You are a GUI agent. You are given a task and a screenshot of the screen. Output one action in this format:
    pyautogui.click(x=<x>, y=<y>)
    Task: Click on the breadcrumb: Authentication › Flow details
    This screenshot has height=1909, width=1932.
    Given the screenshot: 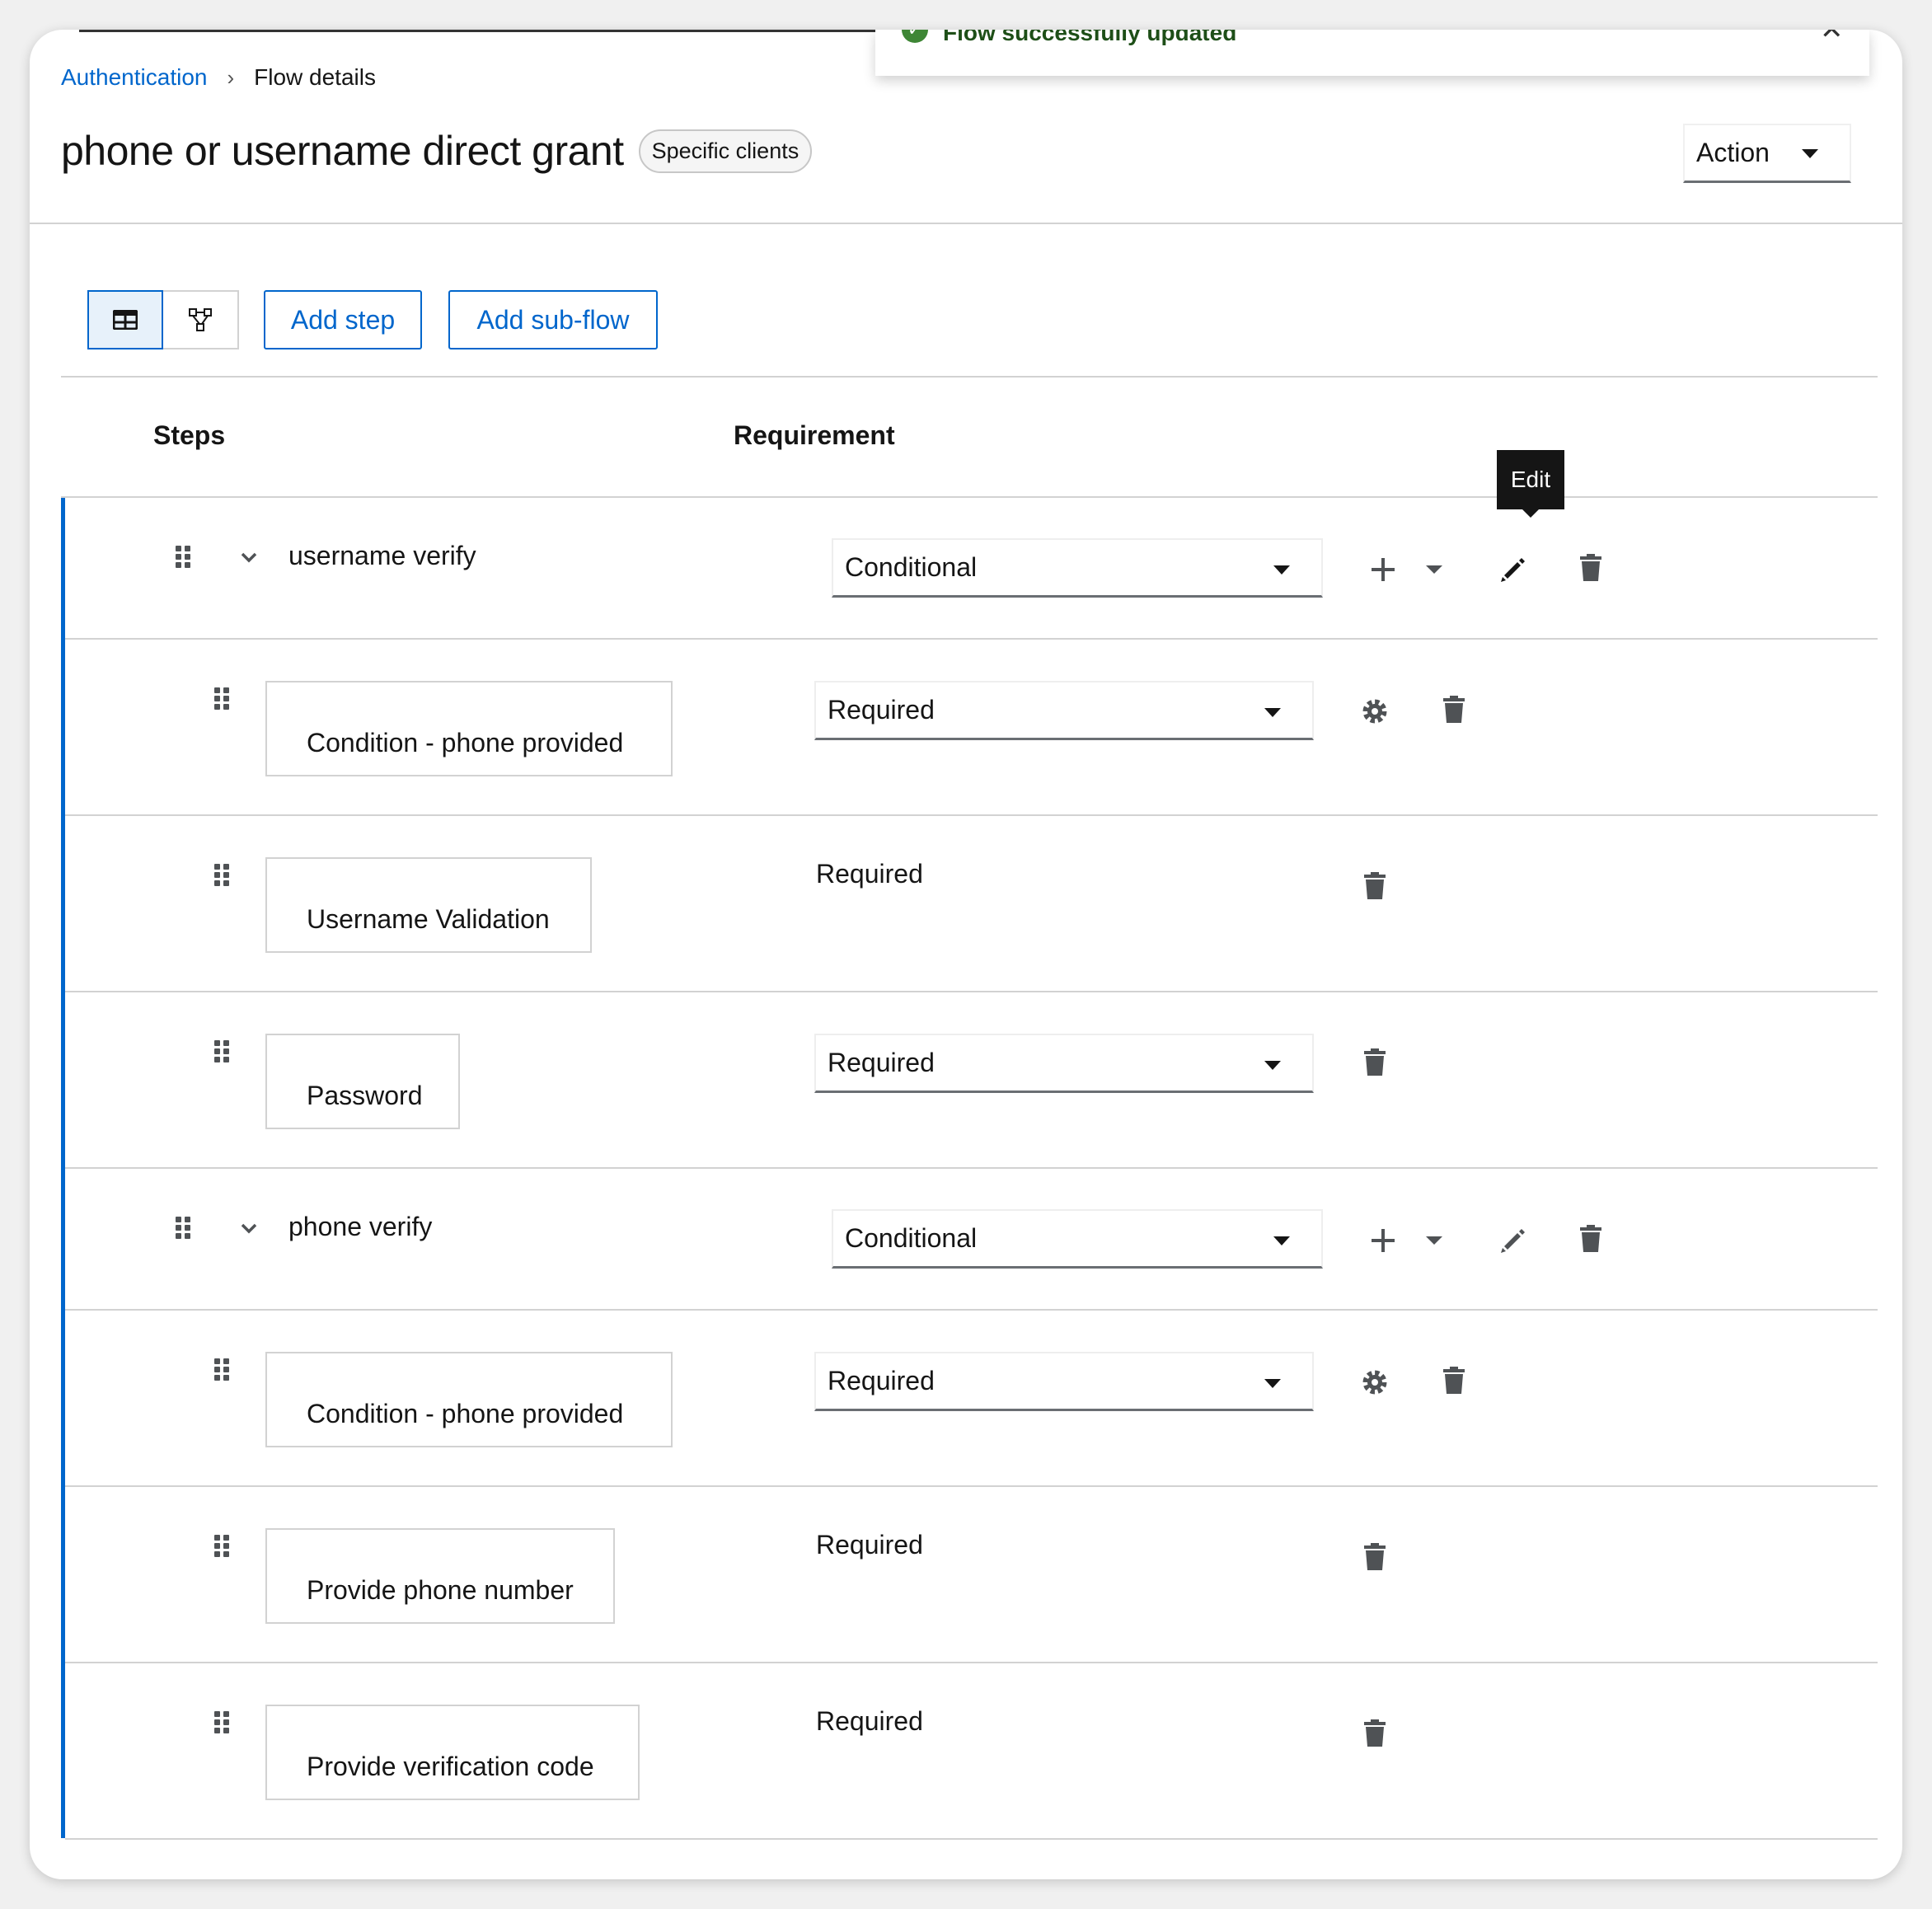 What is the action you would take?
    pyautogui.click(x=218, y=77)
    